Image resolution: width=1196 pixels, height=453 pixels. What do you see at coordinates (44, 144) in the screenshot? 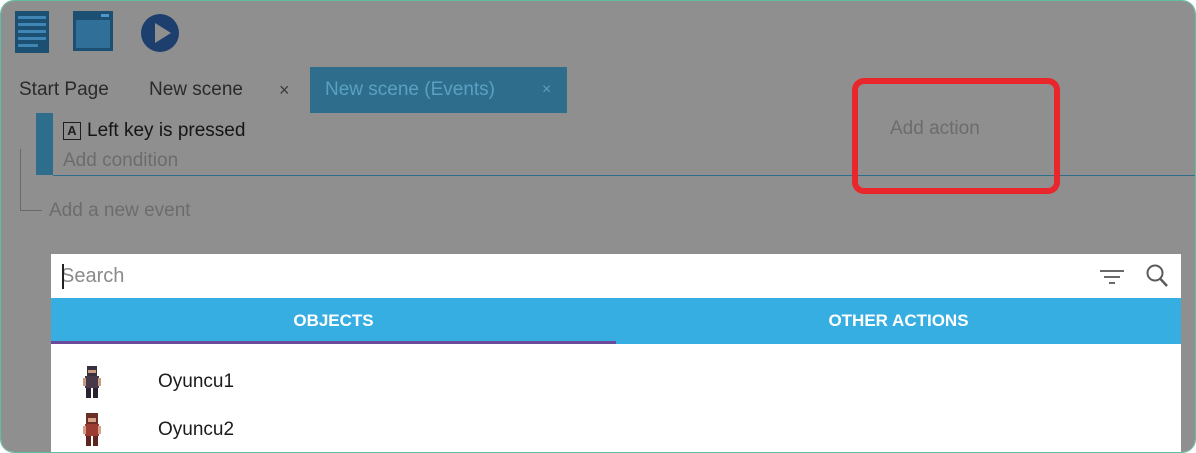
I see `event-handle` at bounding box center [44, 144].